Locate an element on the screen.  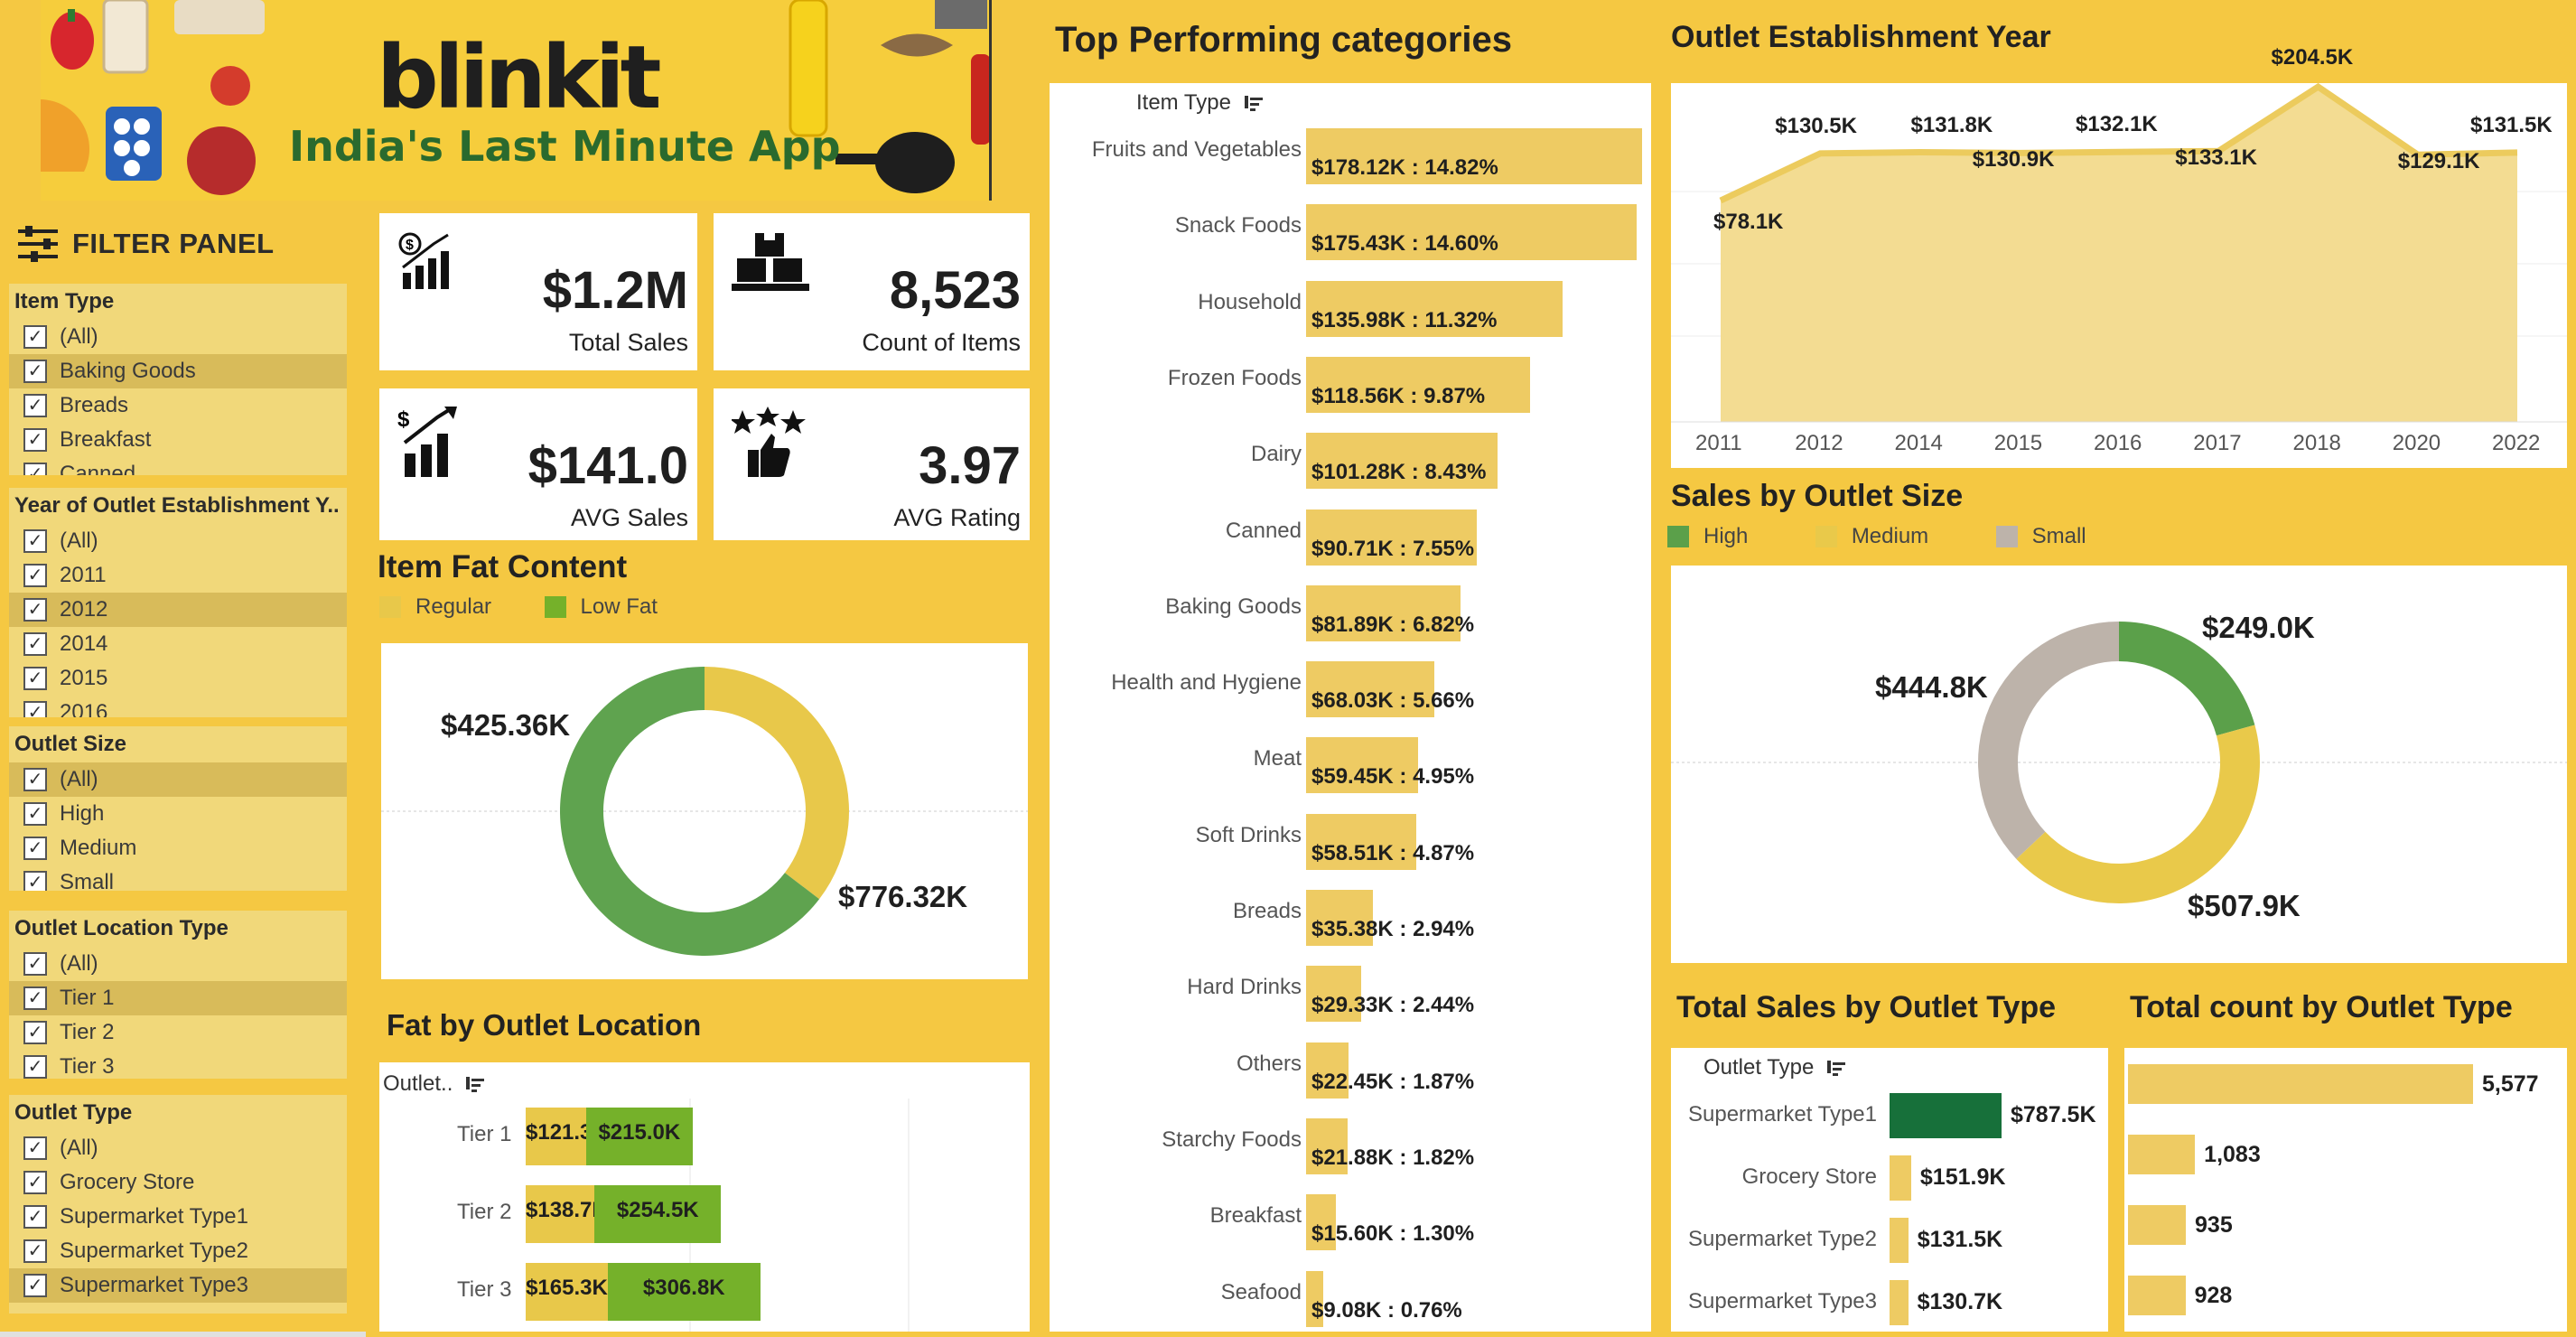
panel-scrollbar is located at coordinates (183, 1334).